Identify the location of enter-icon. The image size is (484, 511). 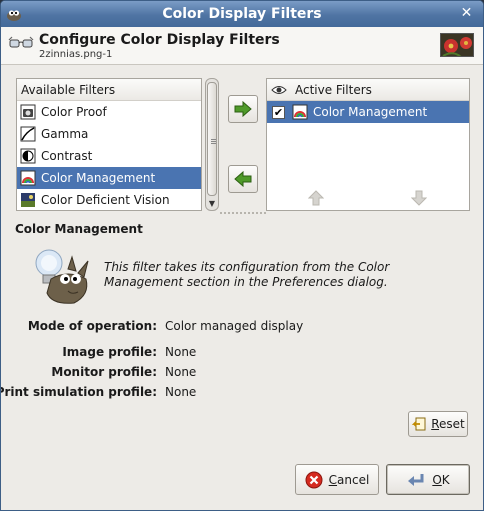
(416, 479).